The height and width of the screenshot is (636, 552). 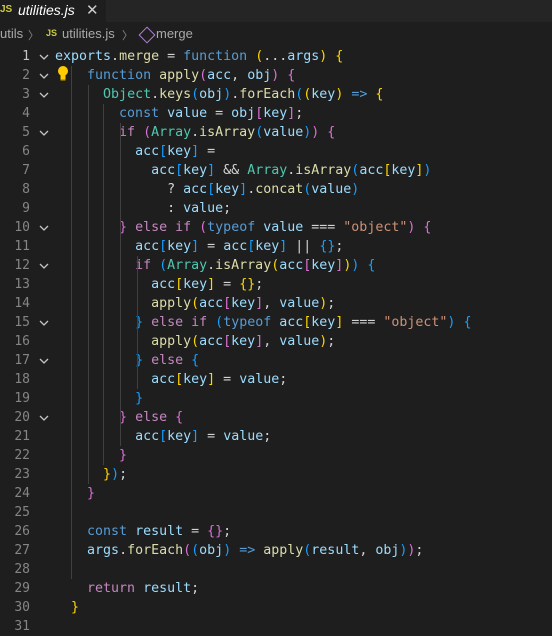 What do you see at coordinates (247, 284) in the screenshot?
I see `code-token: {}` at bounding box center [247, 284].